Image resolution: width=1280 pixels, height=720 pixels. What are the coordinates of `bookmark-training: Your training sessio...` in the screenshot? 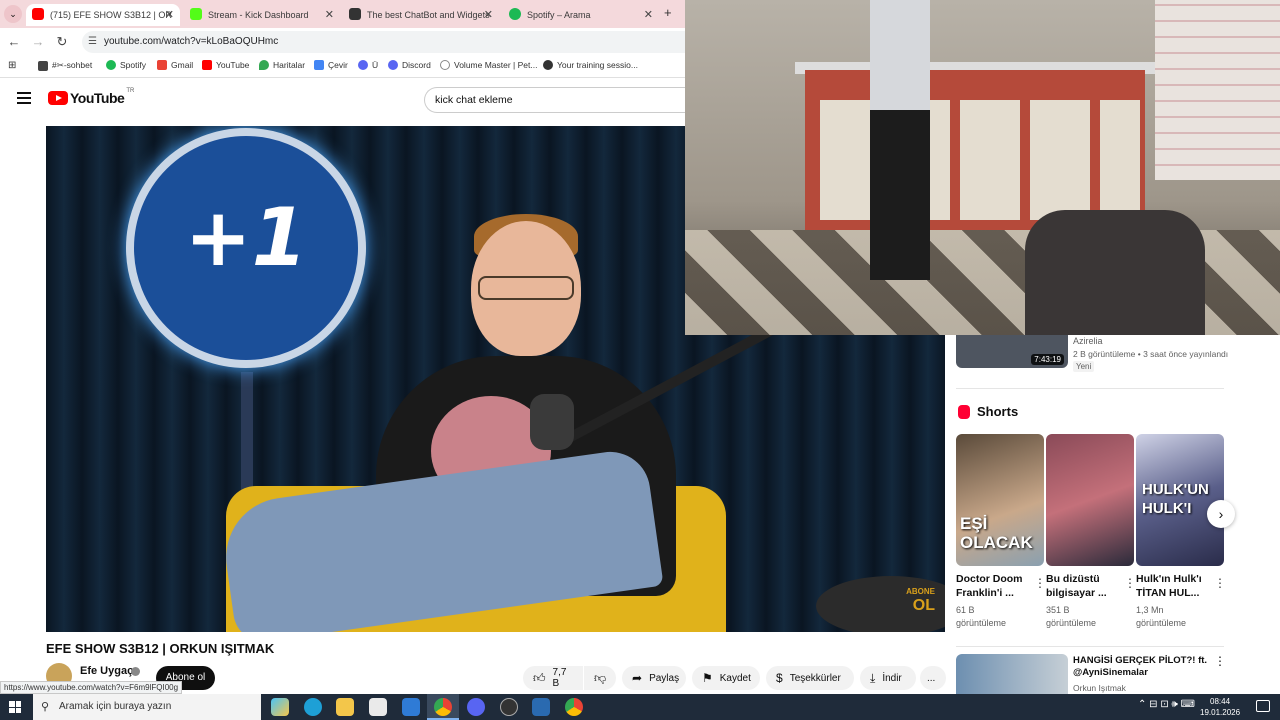 It's located at (590, 65).